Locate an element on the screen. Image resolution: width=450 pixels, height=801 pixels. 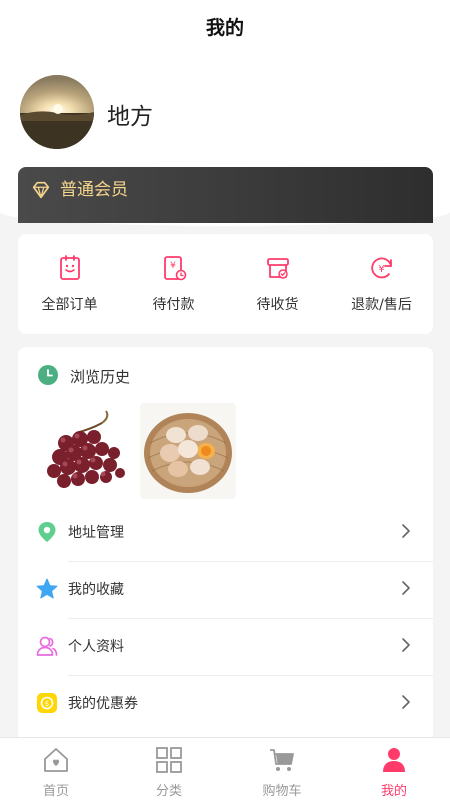
menu-item-address-label: 地址管理 is located at coordinates (96, 533).